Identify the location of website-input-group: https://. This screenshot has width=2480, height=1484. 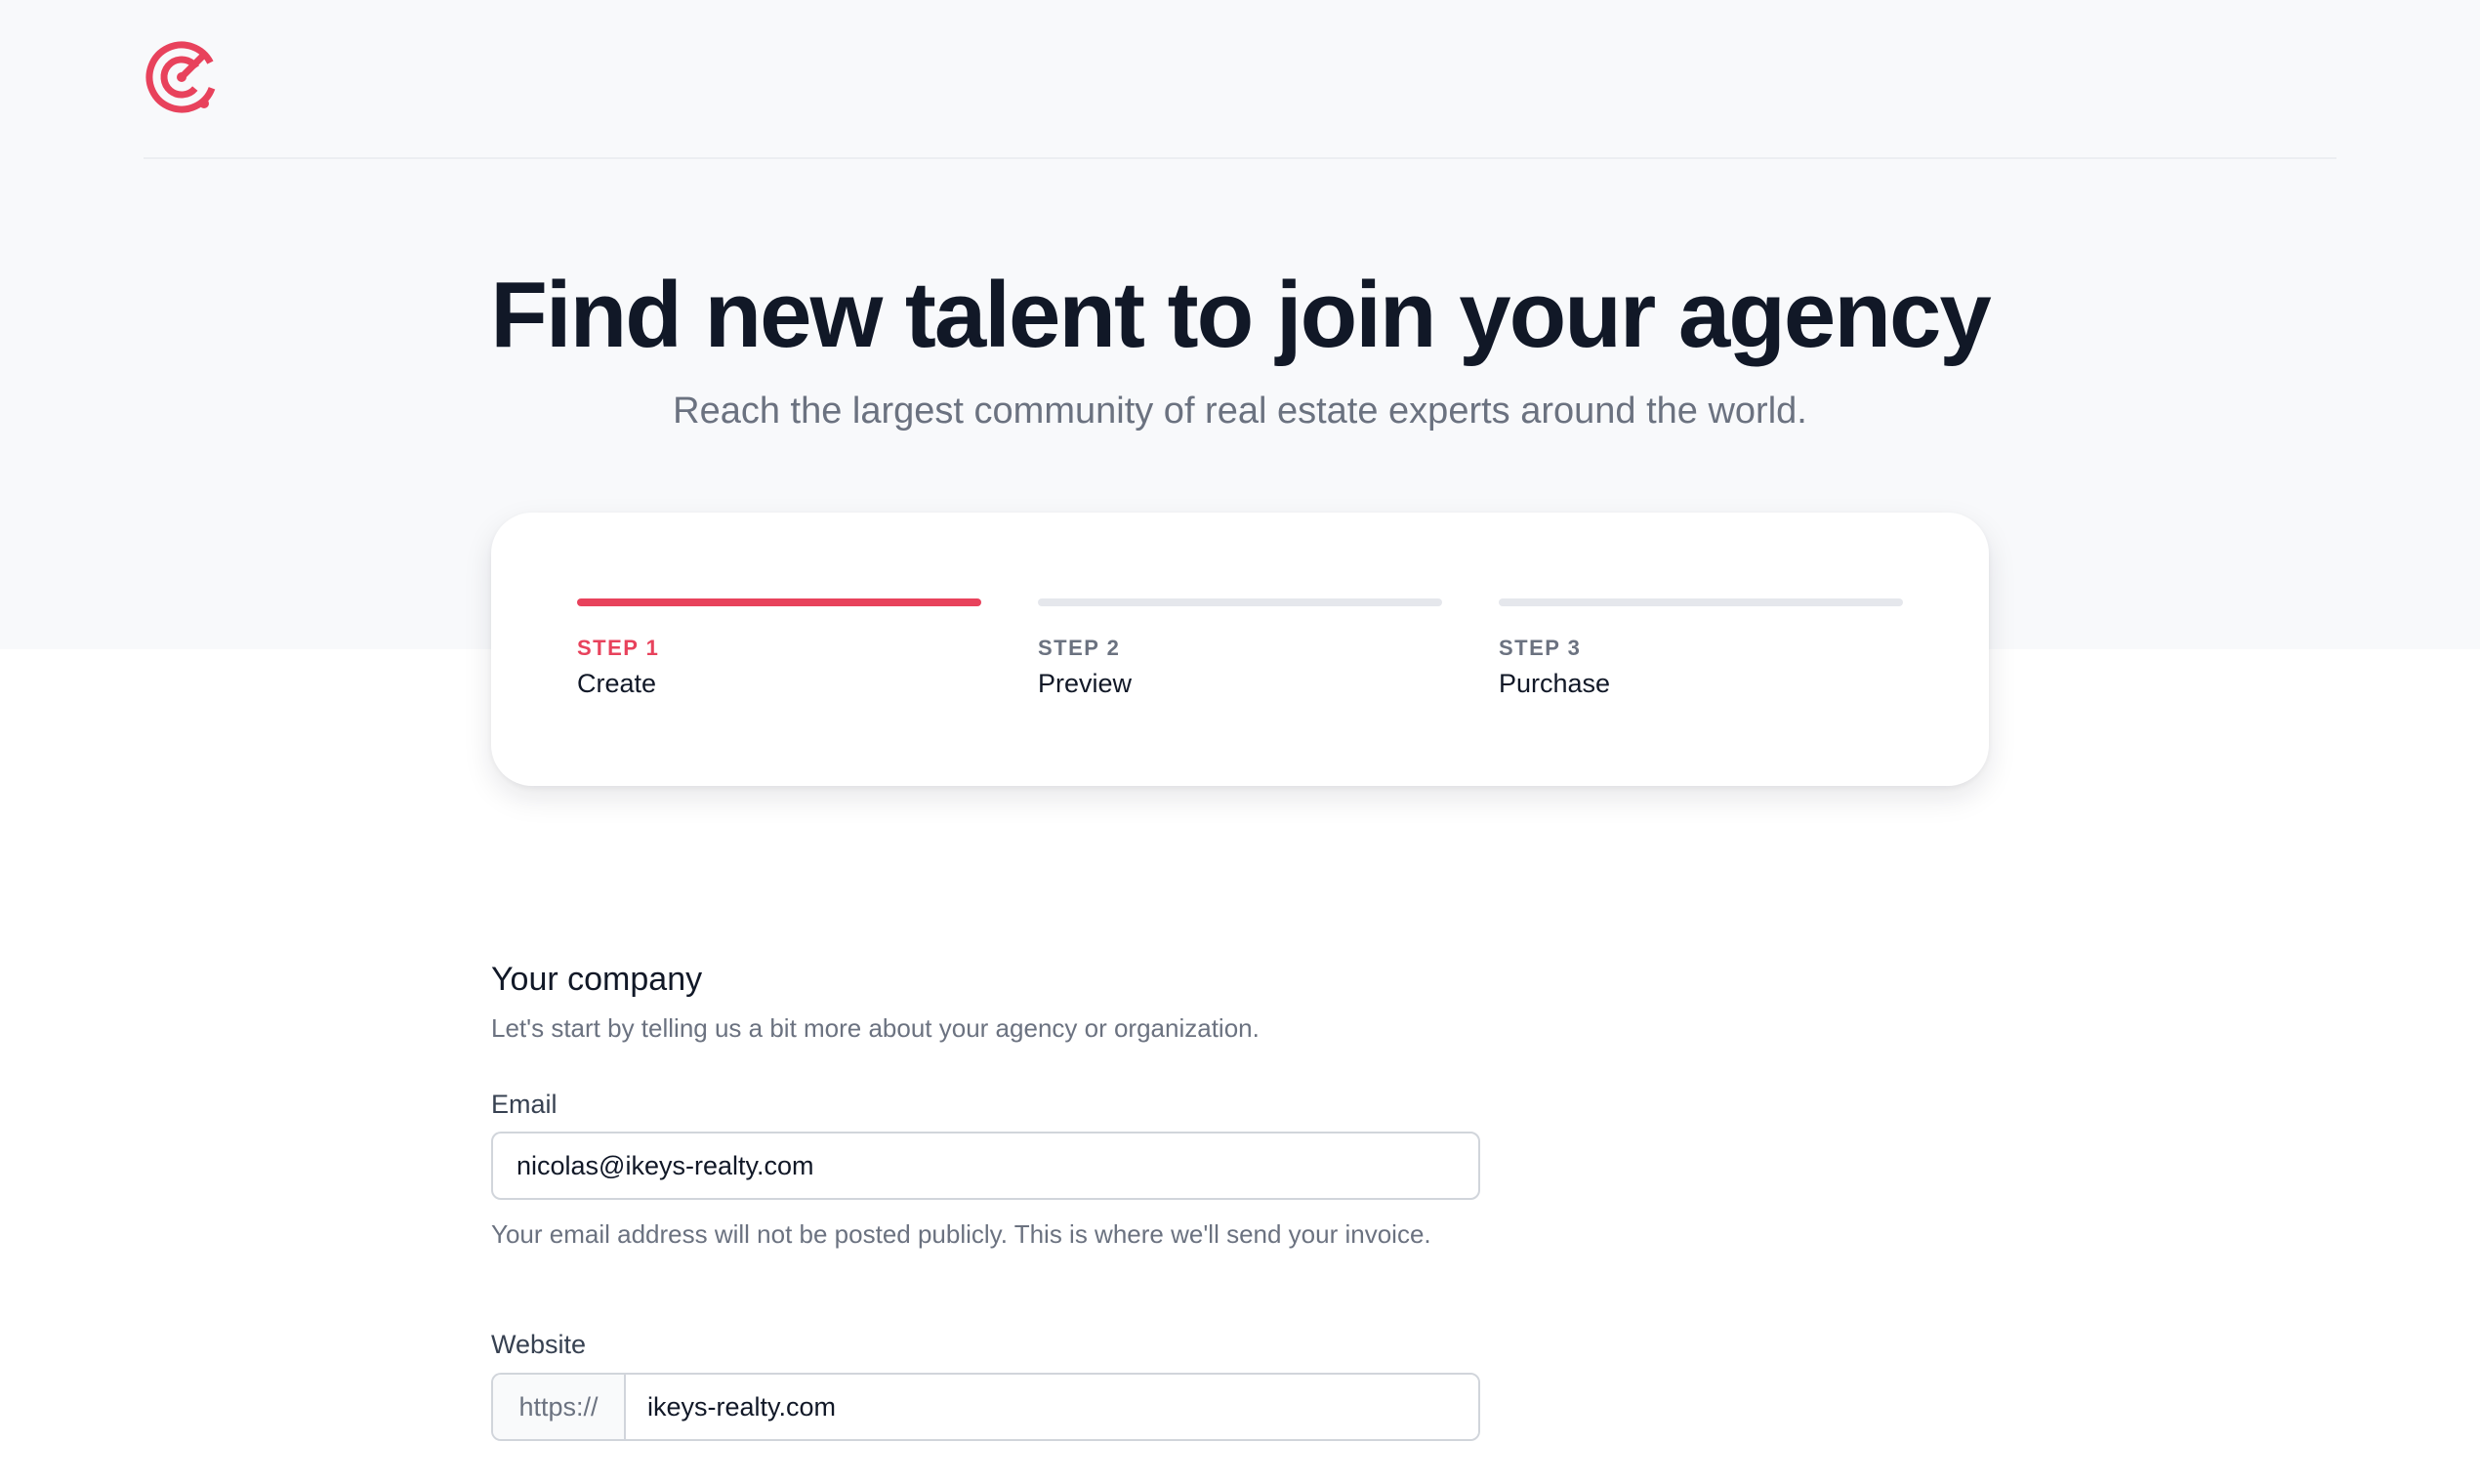
(986, 1407).